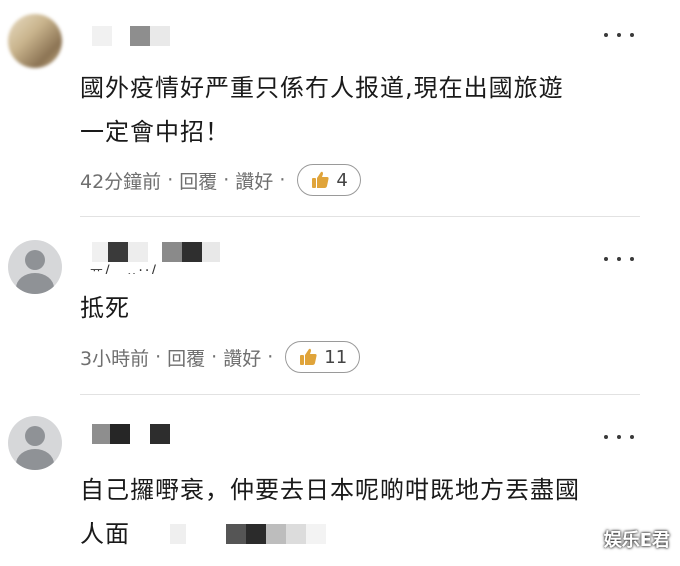 This screenshot has width=680, height=566. What do you see at coordinates (322, 110) in the screenshot?
I see `comment-text: 國外疫情好严重只係冇人报道,現在出國旅遊 一定會中招！` at bounding box center [322, 110].